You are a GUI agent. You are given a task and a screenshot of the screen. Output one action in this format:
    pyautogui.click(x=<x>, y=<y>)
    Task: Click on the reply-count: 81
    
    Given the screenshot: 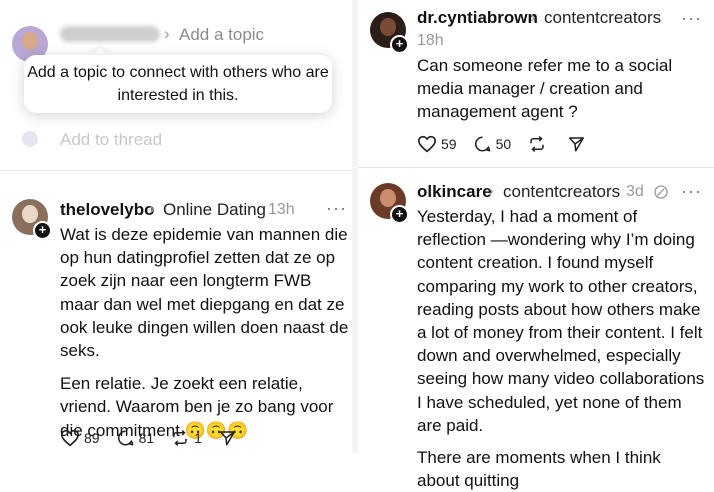 What is the action you would take?
    pyautogui.click(x=146, y=438)
    